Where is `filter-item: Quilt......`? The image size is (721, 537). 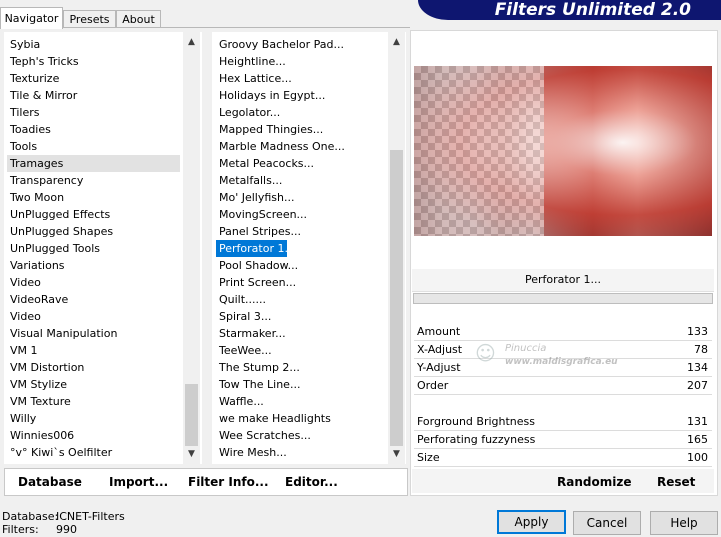 filter-item: Quilt...... is located at coordinates (300, 299).